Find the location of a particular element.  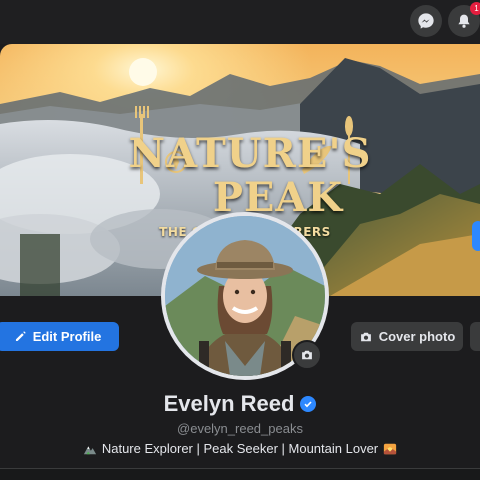

edit-profile-label: Edit Profile is located at coordinates (67, 336).